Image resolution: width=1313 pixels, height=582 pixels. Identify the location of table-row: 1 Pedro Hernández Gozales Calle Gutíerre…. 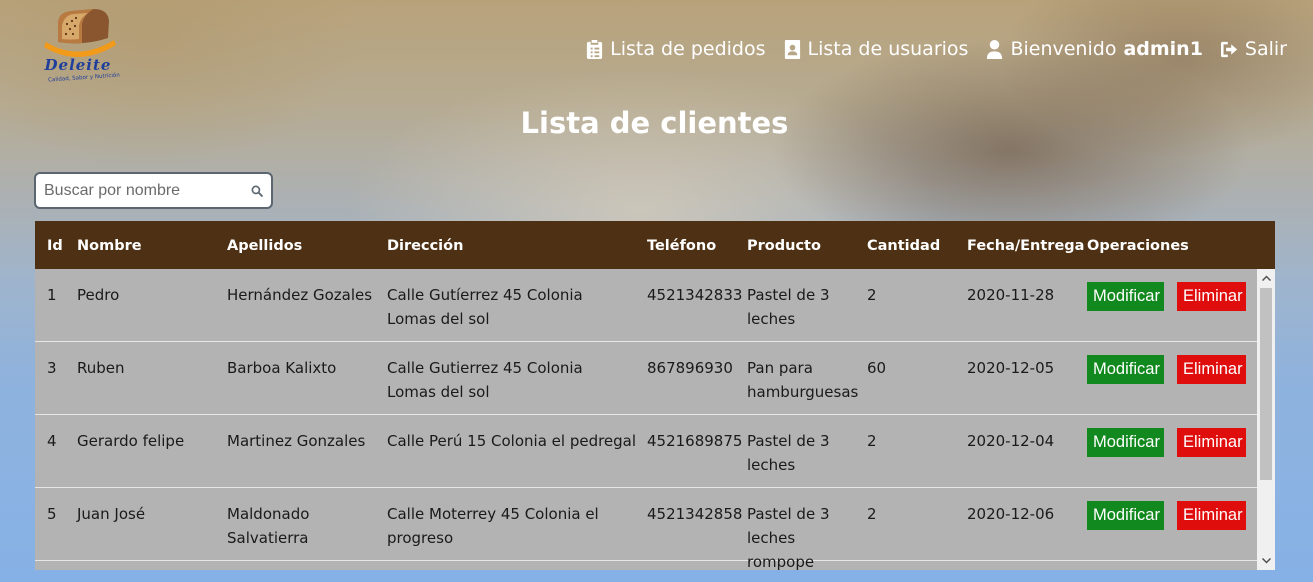
(646, 305).